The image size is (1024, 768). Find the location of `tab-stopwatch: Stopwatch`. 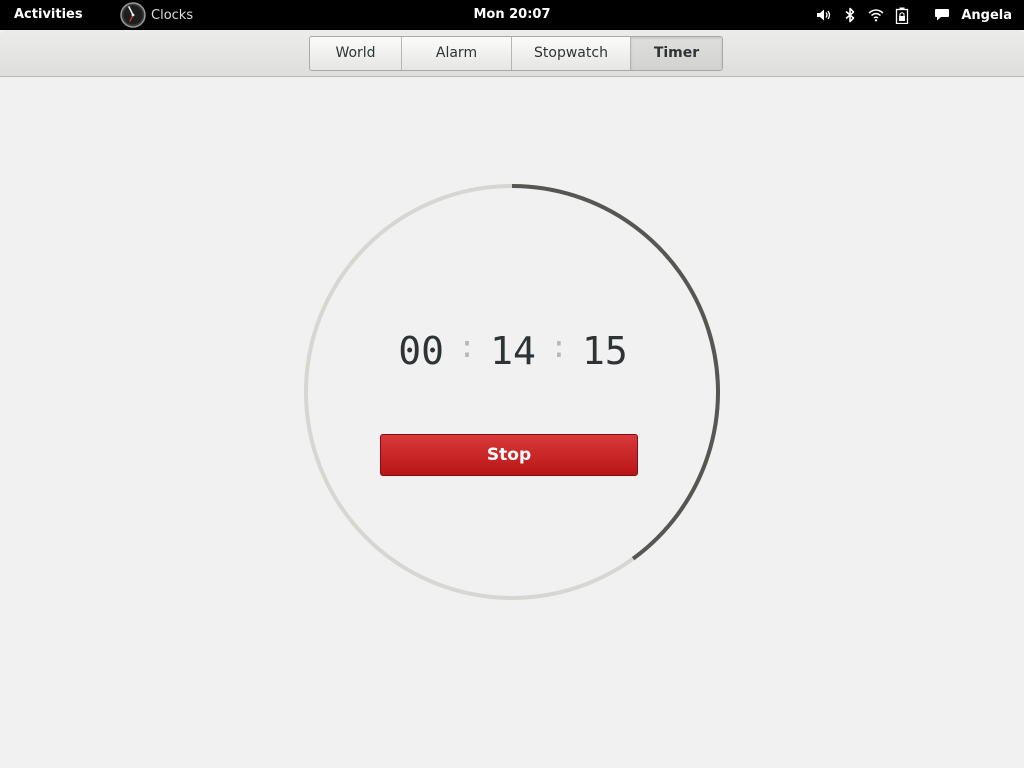

tab-stopwatch: Stopwatch is located at coordinates (571, 53).